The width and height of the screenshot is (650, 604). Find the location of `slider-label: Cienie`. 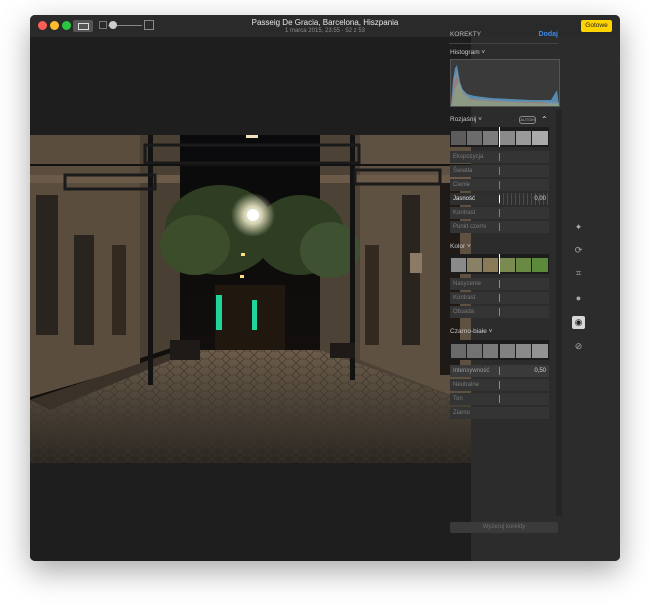

slider-label: Cienie is located at coordinates (462, 185).